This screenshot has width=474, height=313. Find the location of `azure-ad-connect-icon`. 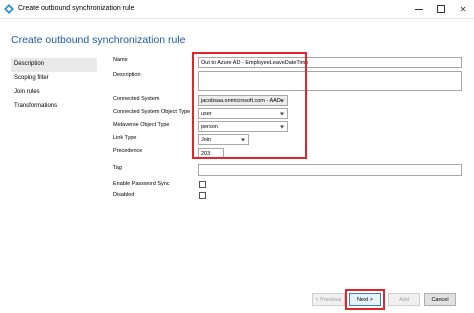

azure-ad-connect-icon is located at coordinates (9, 9).